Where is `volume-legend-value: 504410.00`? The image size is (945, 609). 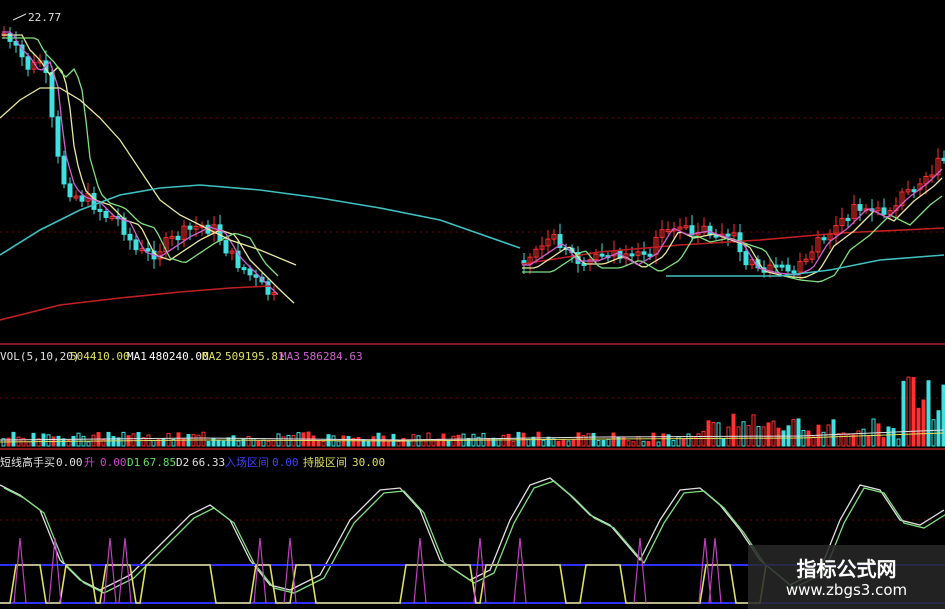
volume-legend-value: 504410.00 is located at coordinates (100, 356).